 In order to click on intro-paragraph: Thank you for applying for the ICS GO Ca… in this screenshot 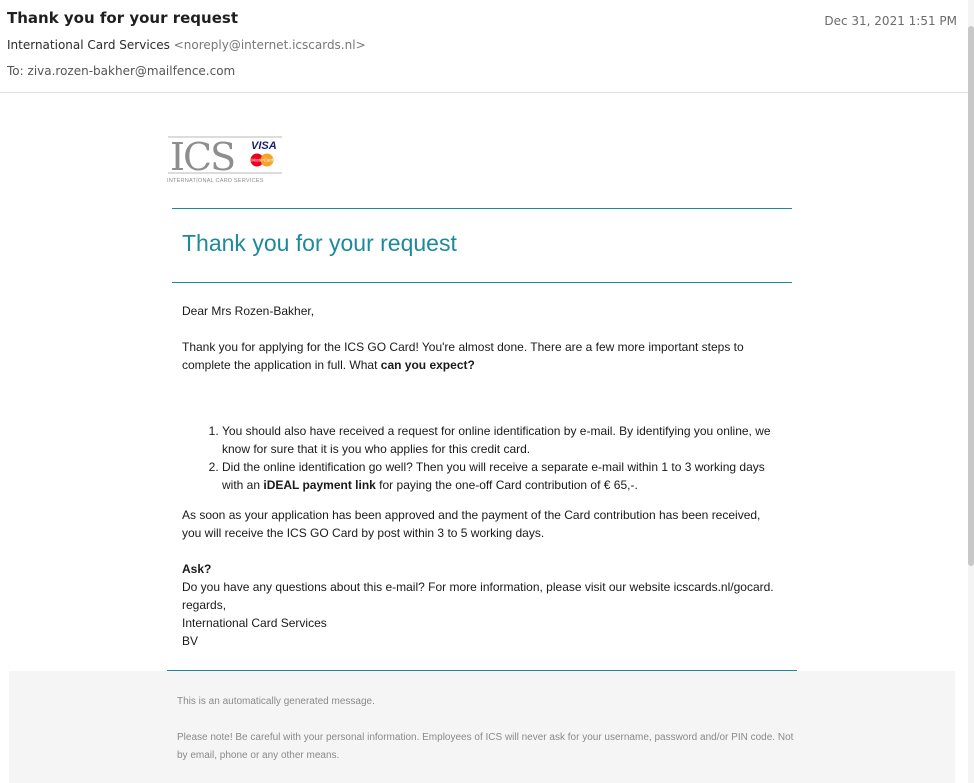, I will do `click(463, 356)`.